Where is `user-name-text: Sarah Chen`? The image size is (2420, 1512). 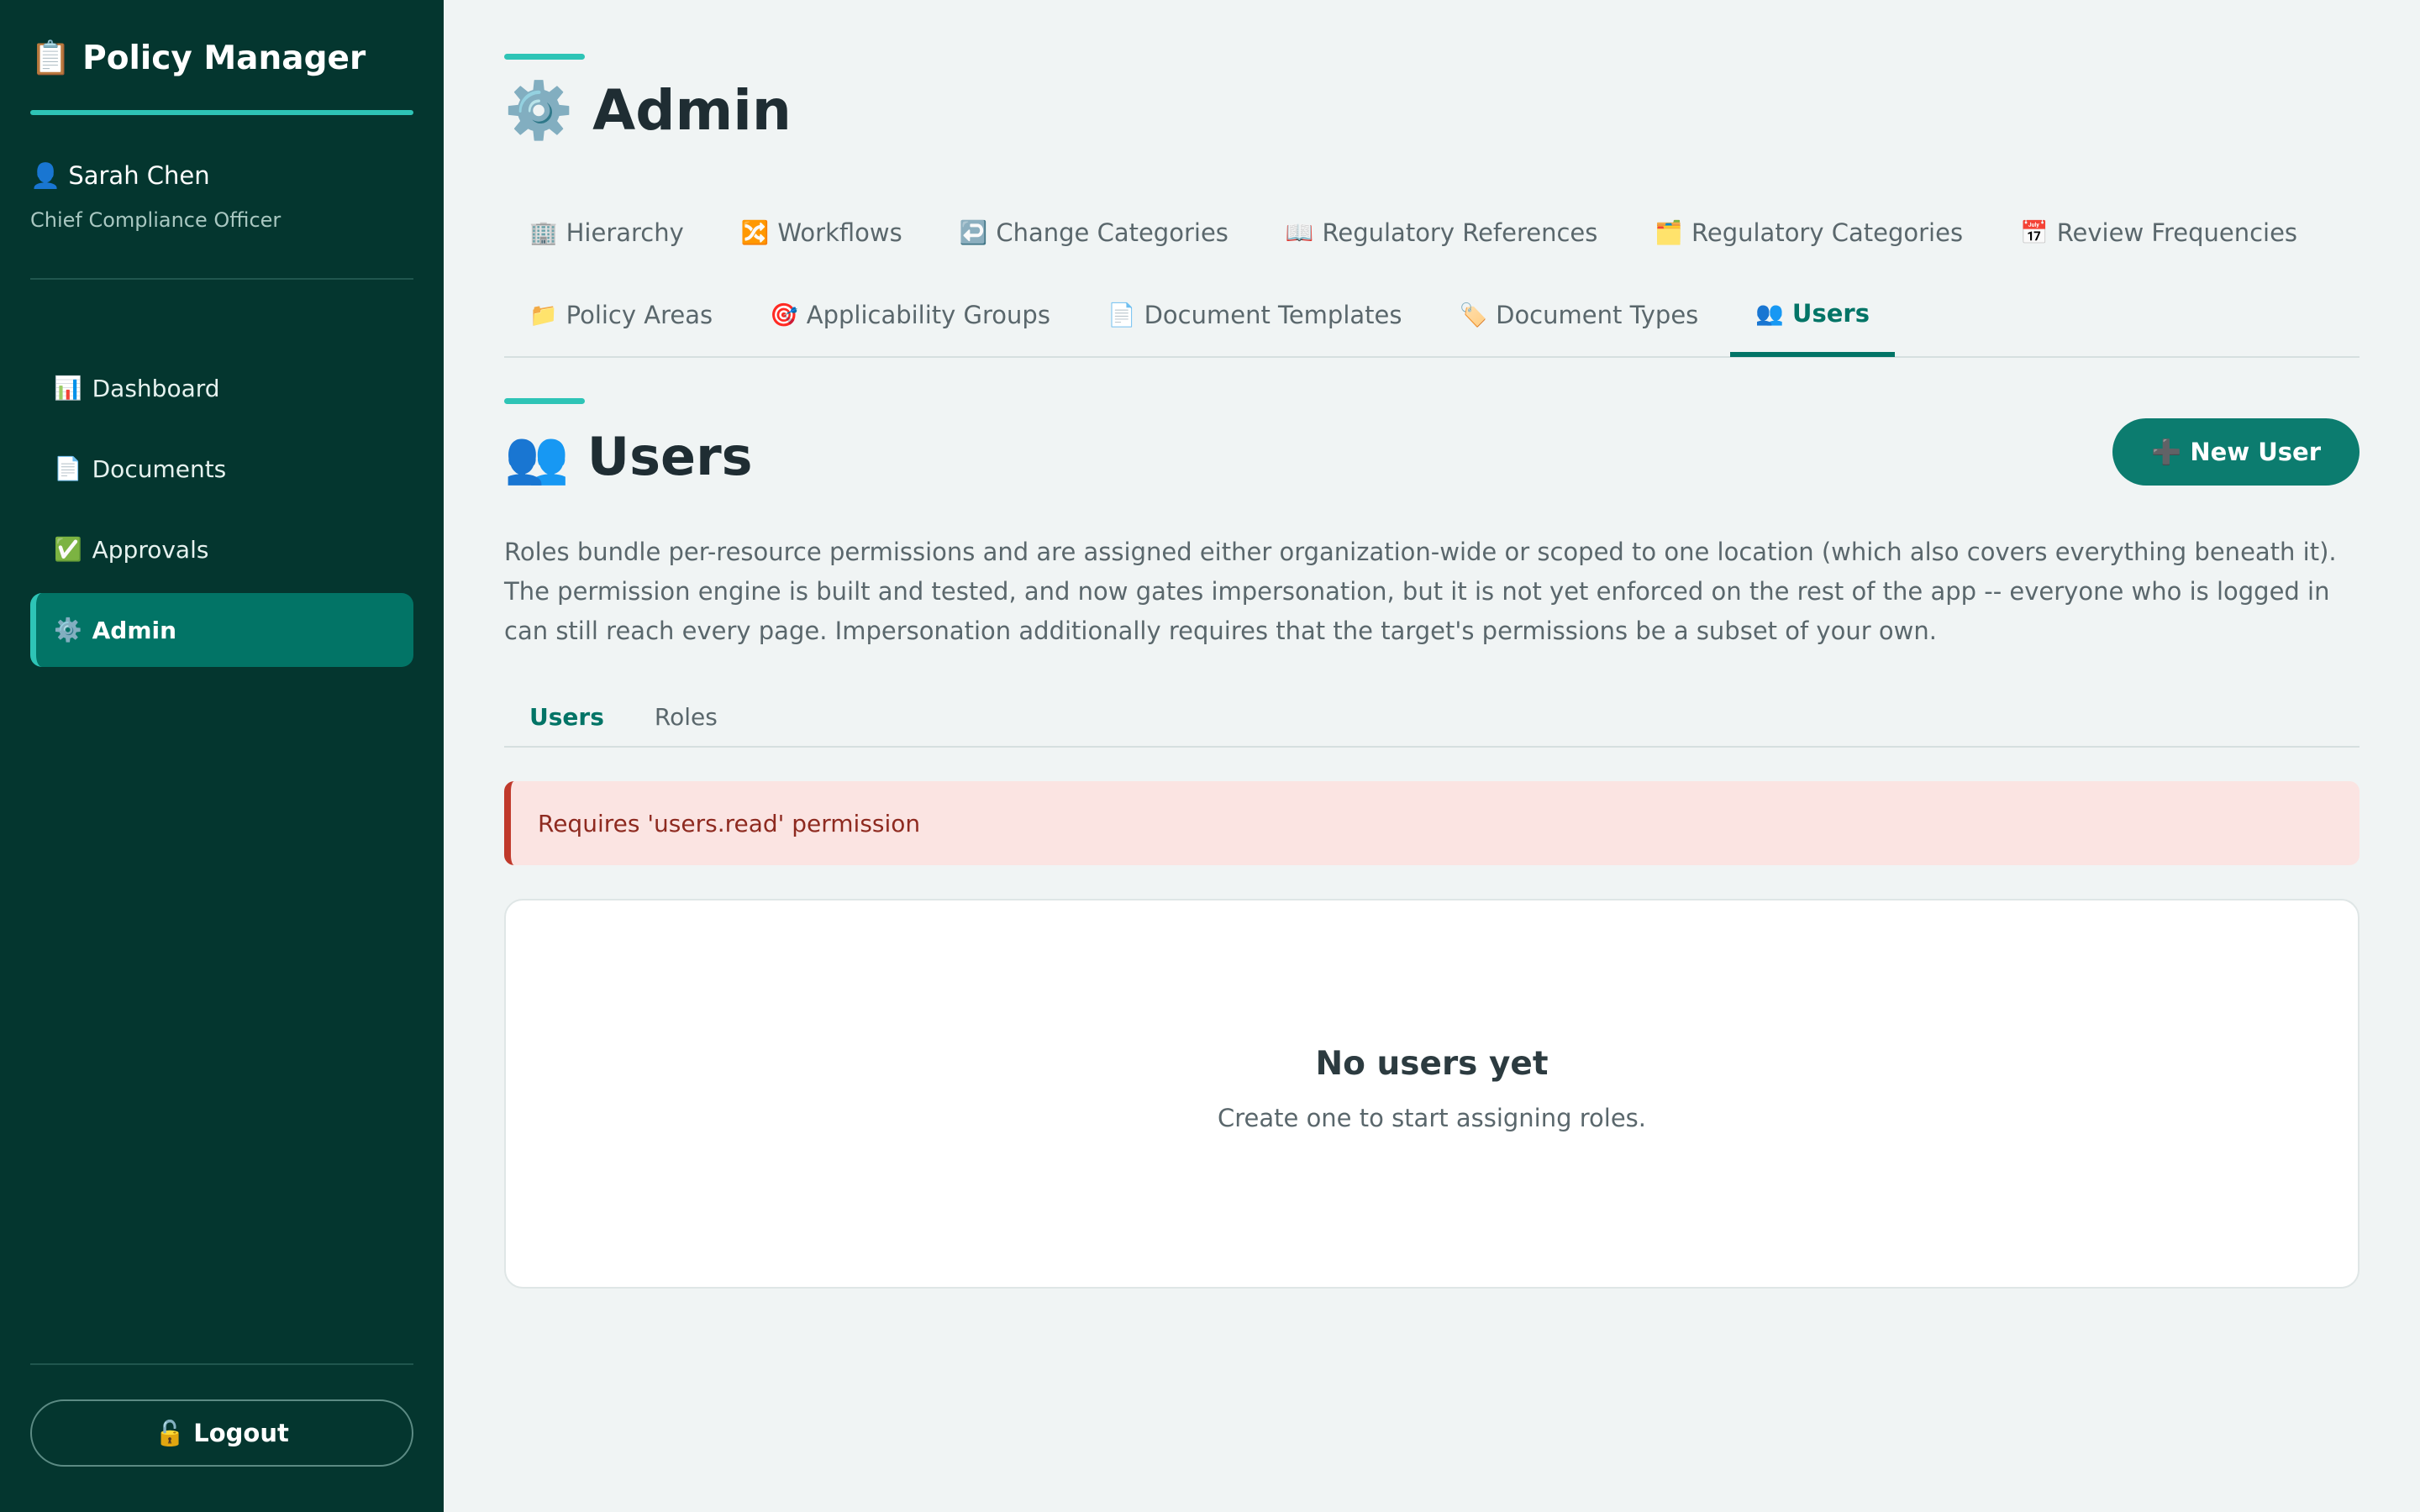 user-name-text: Sarah Chen is located at coordinates (139, 175).